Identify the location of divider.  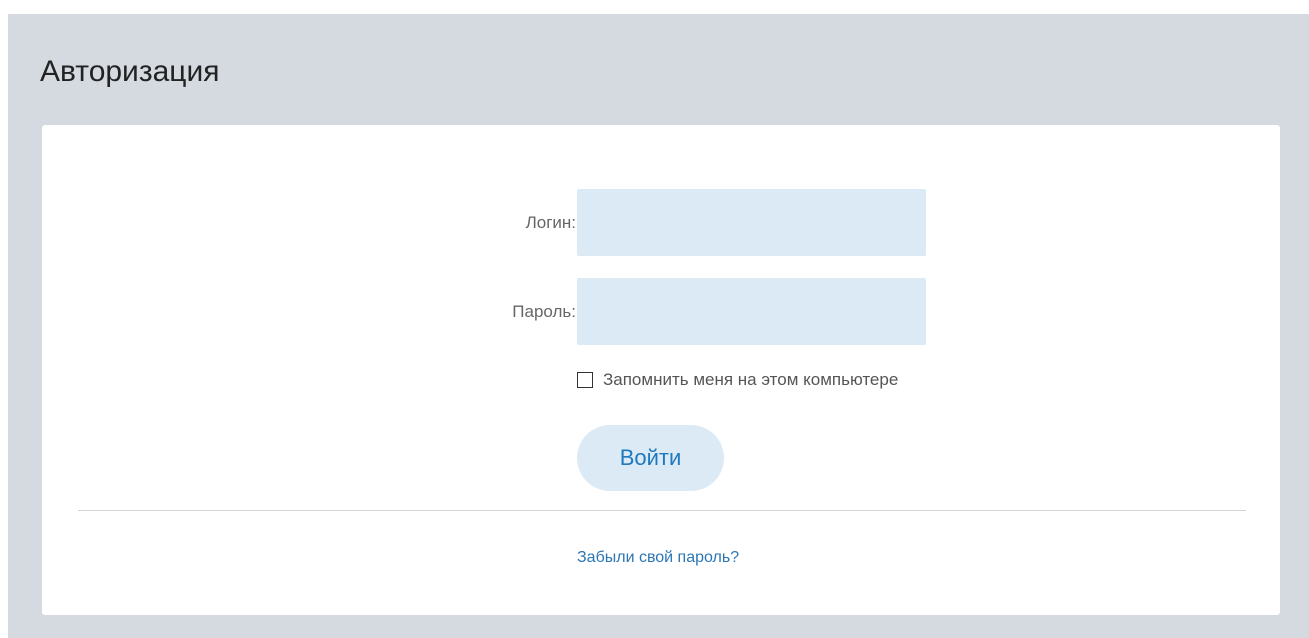
(662, 510).